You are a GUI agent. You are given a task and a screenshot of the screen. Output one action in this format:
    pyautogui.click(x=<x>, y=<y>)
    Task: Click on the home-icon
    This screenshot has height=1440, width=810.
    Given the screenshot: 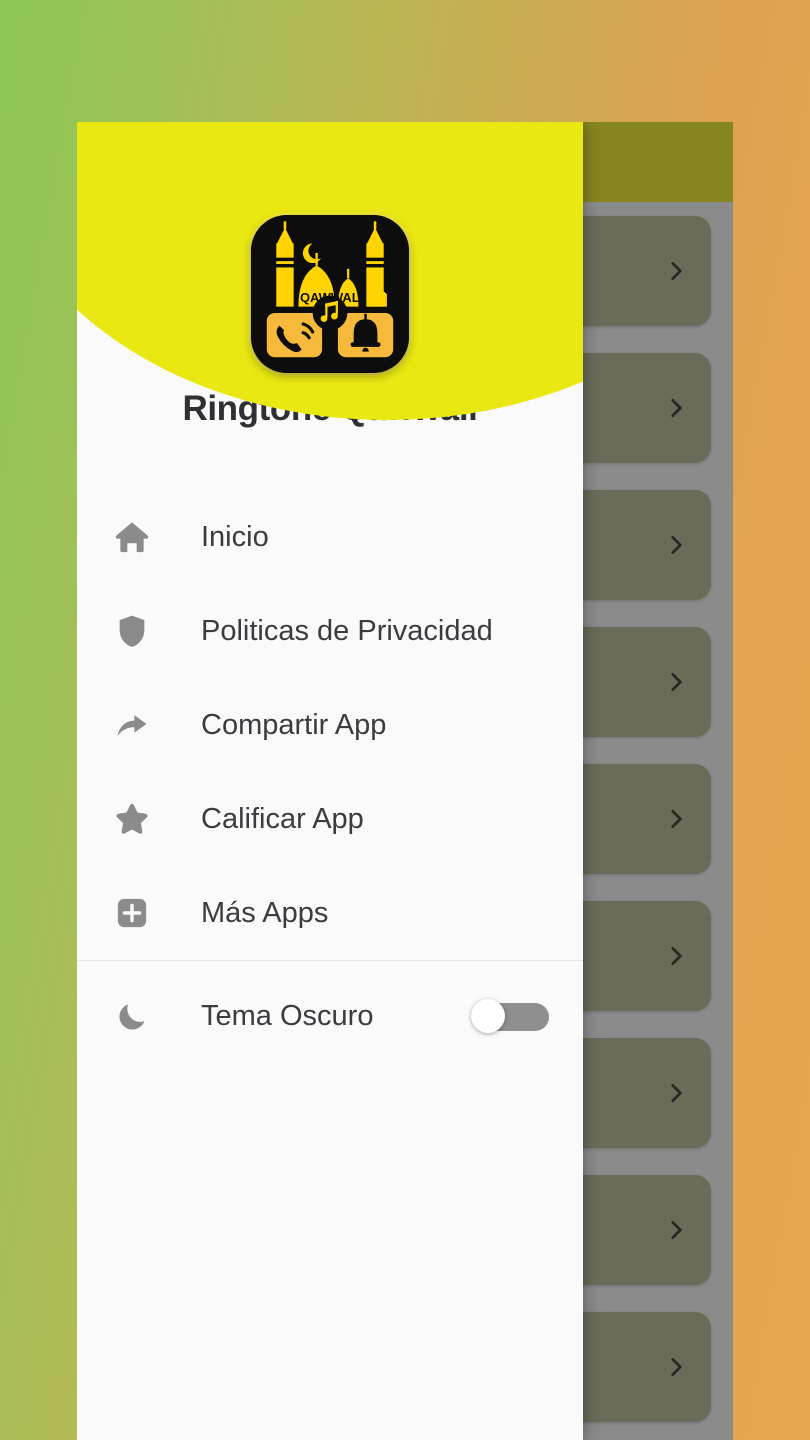 What is the action you would take?
    pyautogui.click(x=132, y=537)
    